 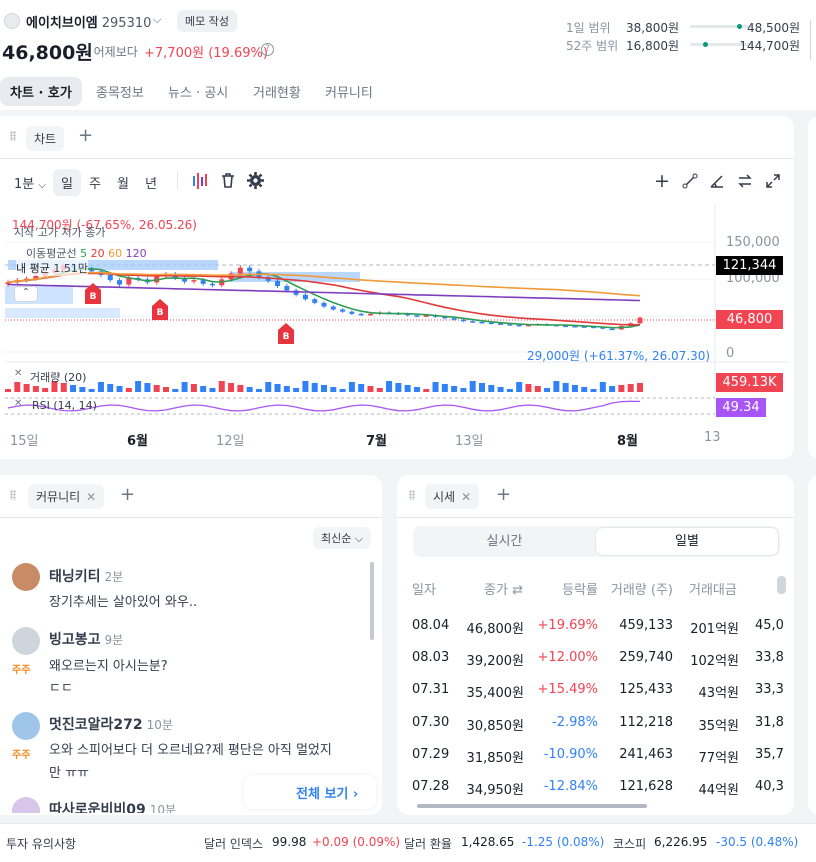 I want to click on col-date: 일자, so click(x=424, y=590).